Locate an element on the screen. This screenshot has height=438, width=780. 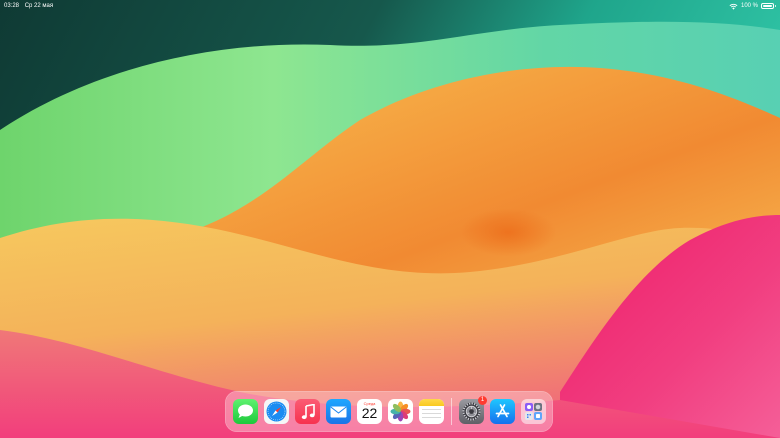
music-icon is located at coordinates (308, 411).